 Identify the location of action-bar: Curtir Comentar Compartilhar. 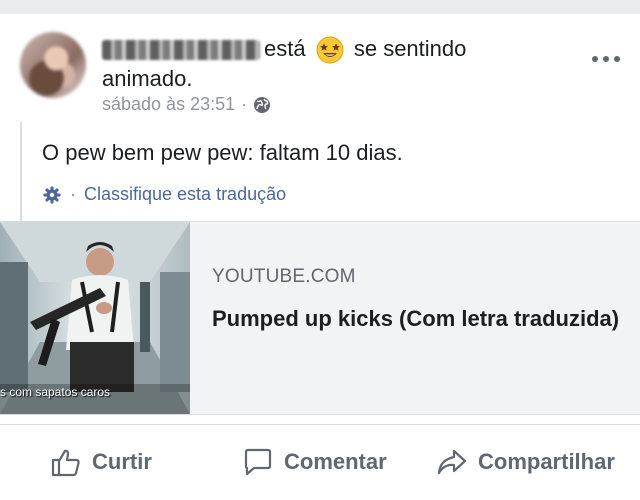
(320, 460).